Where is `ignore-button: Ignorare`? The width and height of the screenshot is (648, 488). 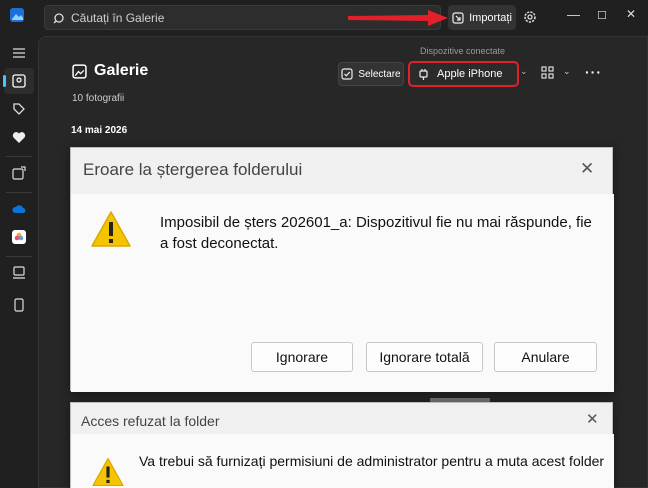 ignore-button: Ignorare is located at coordinates (302, 357).